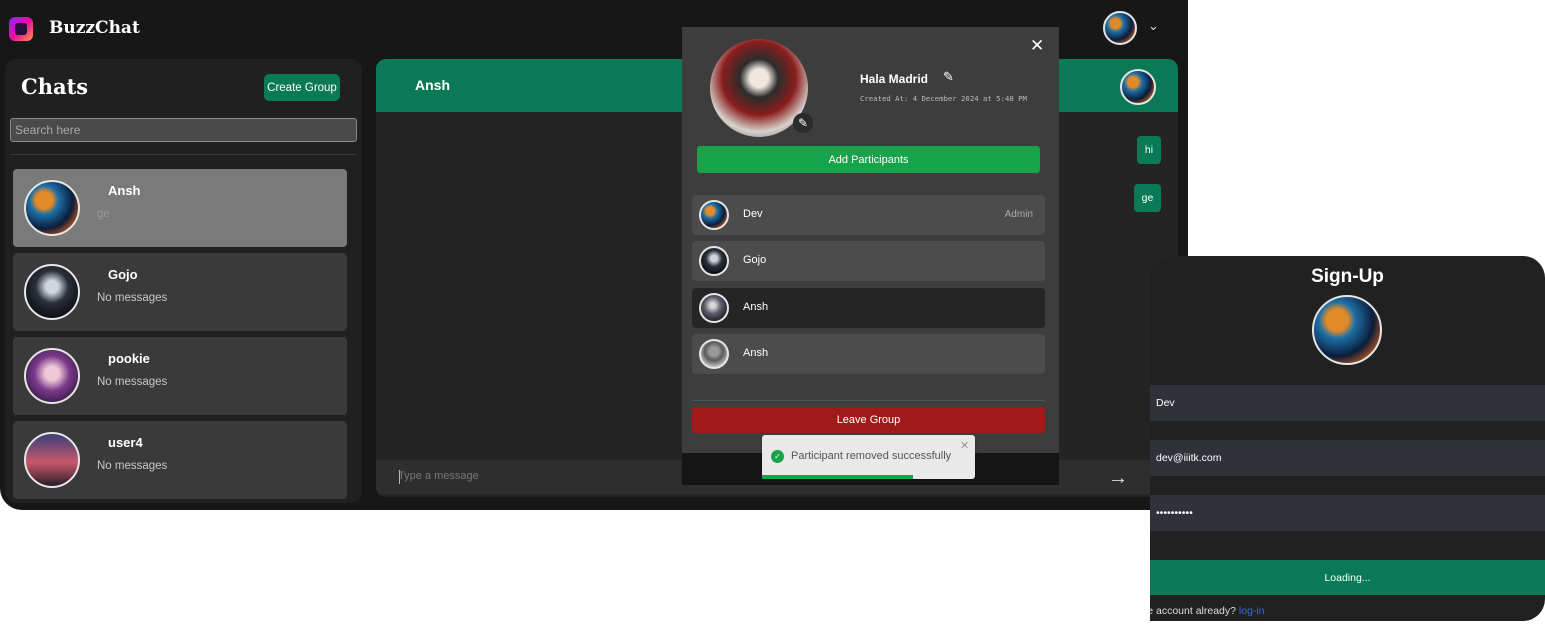 This screenshot has width=1545, height=625. What do you see at coordinates (1149, 150) in the screenshot?
I see `message-bubble: hi` at bounding box center [1149, 150].